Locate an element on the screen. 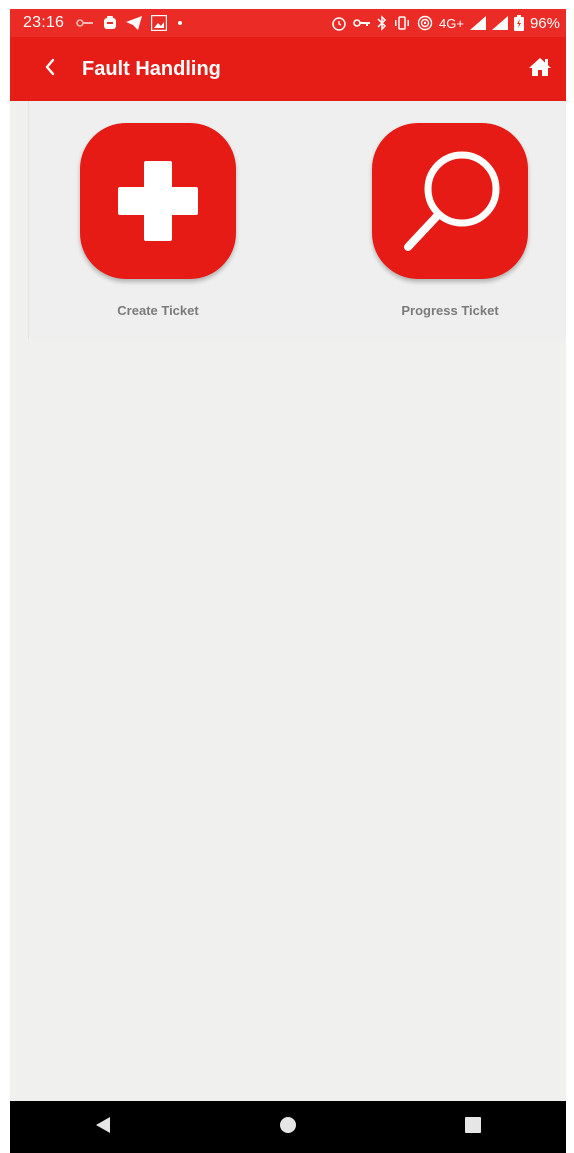  status-bar: 23:16 4G+ 96% is located at coordinates (288, 23).